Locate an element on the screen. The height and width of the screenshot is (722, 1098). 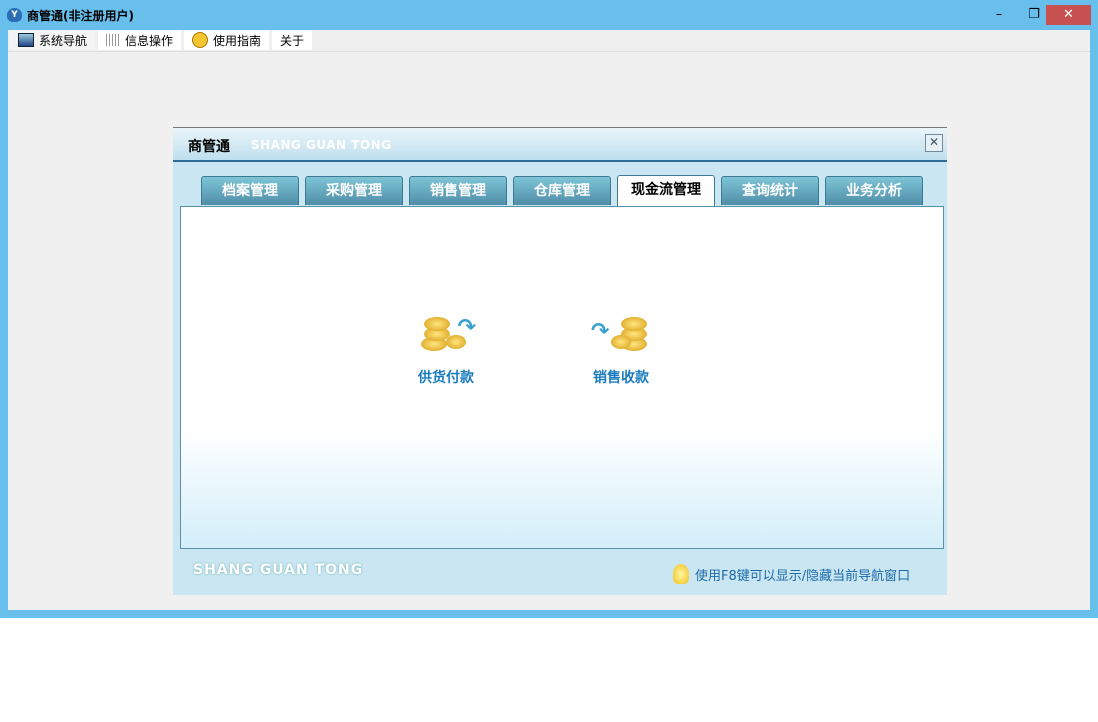
menu-guide: 使用指南 is located at coordinates (227, 40).